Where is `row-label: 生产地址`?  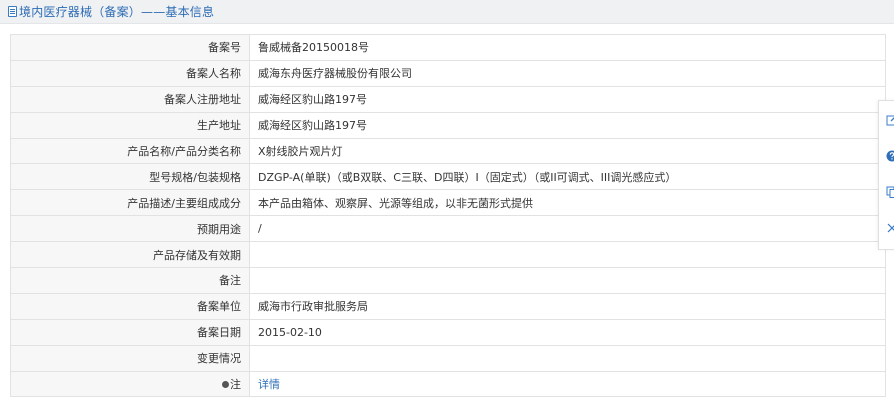
row-label: 生产地址 is located at coordinates (130, 125).